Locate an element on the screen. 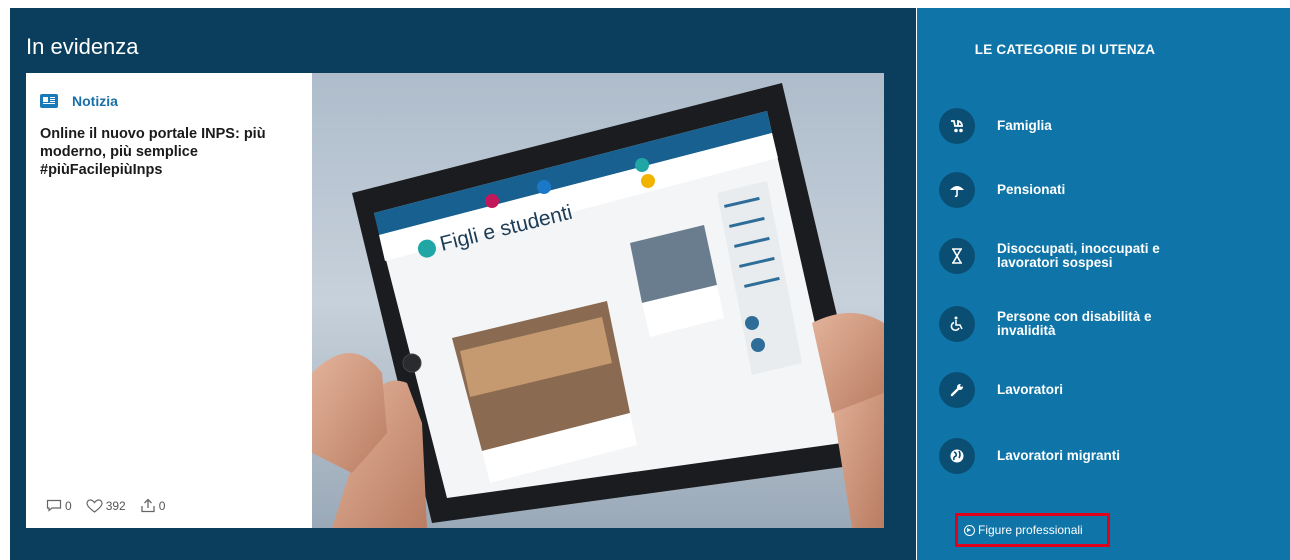 This screenshot has height=560, width=1290. likes-stat: 392 is located at coordinates (106, 506).